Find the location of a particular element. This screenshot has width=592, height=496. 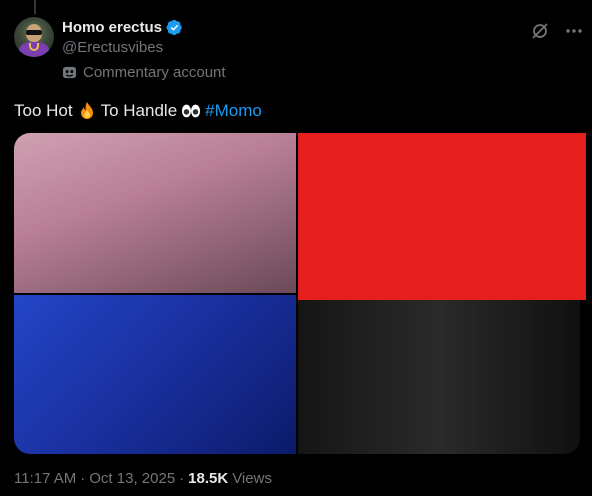

author-display-name-row: Homo erectus is located at coordinates (122, 27).